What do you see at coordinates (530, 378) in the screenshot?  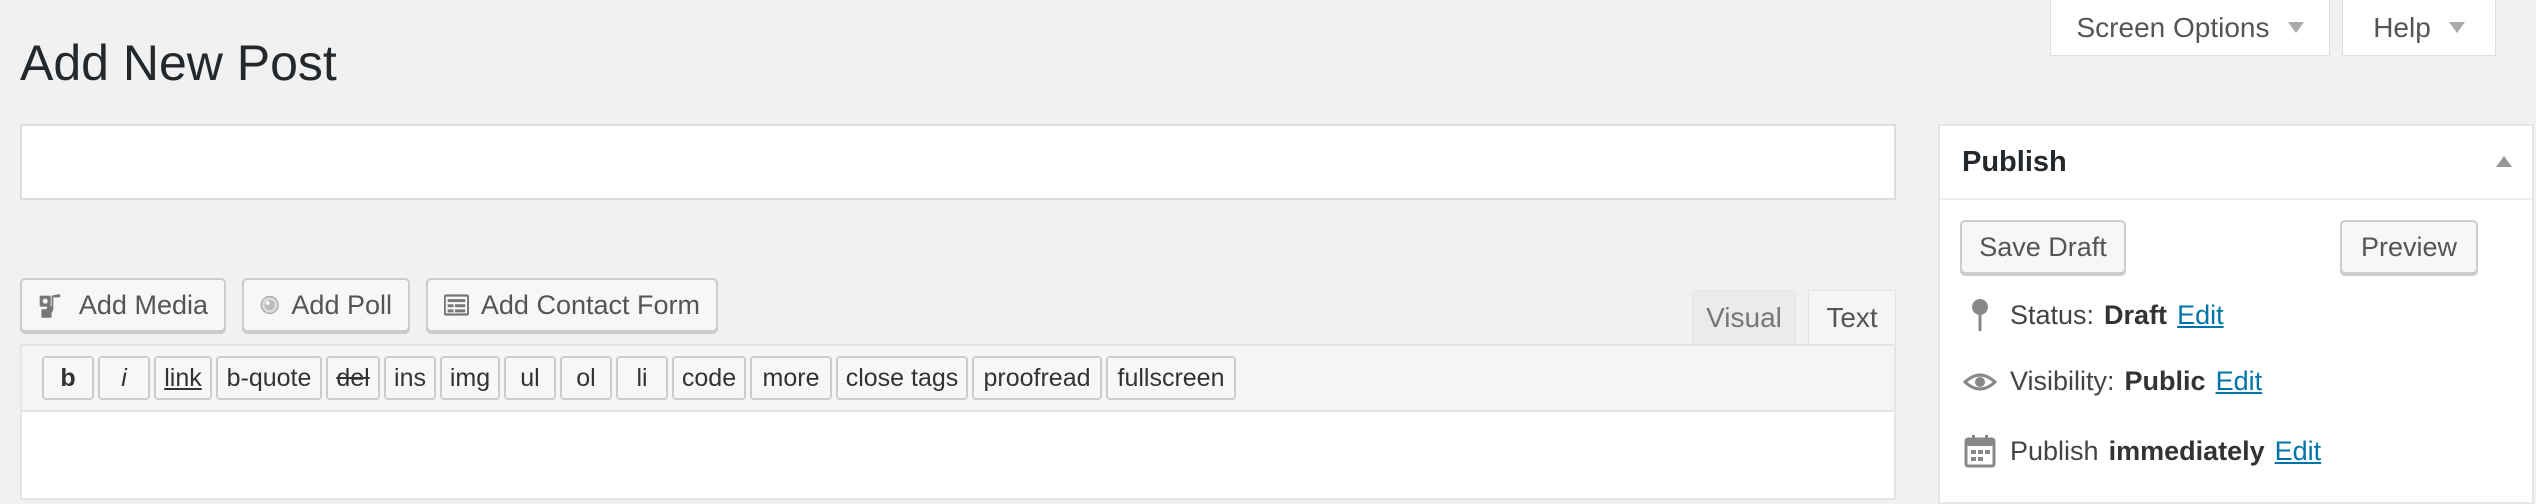 I see `qt-ul-button: ul` at bounding box center [530, 378].